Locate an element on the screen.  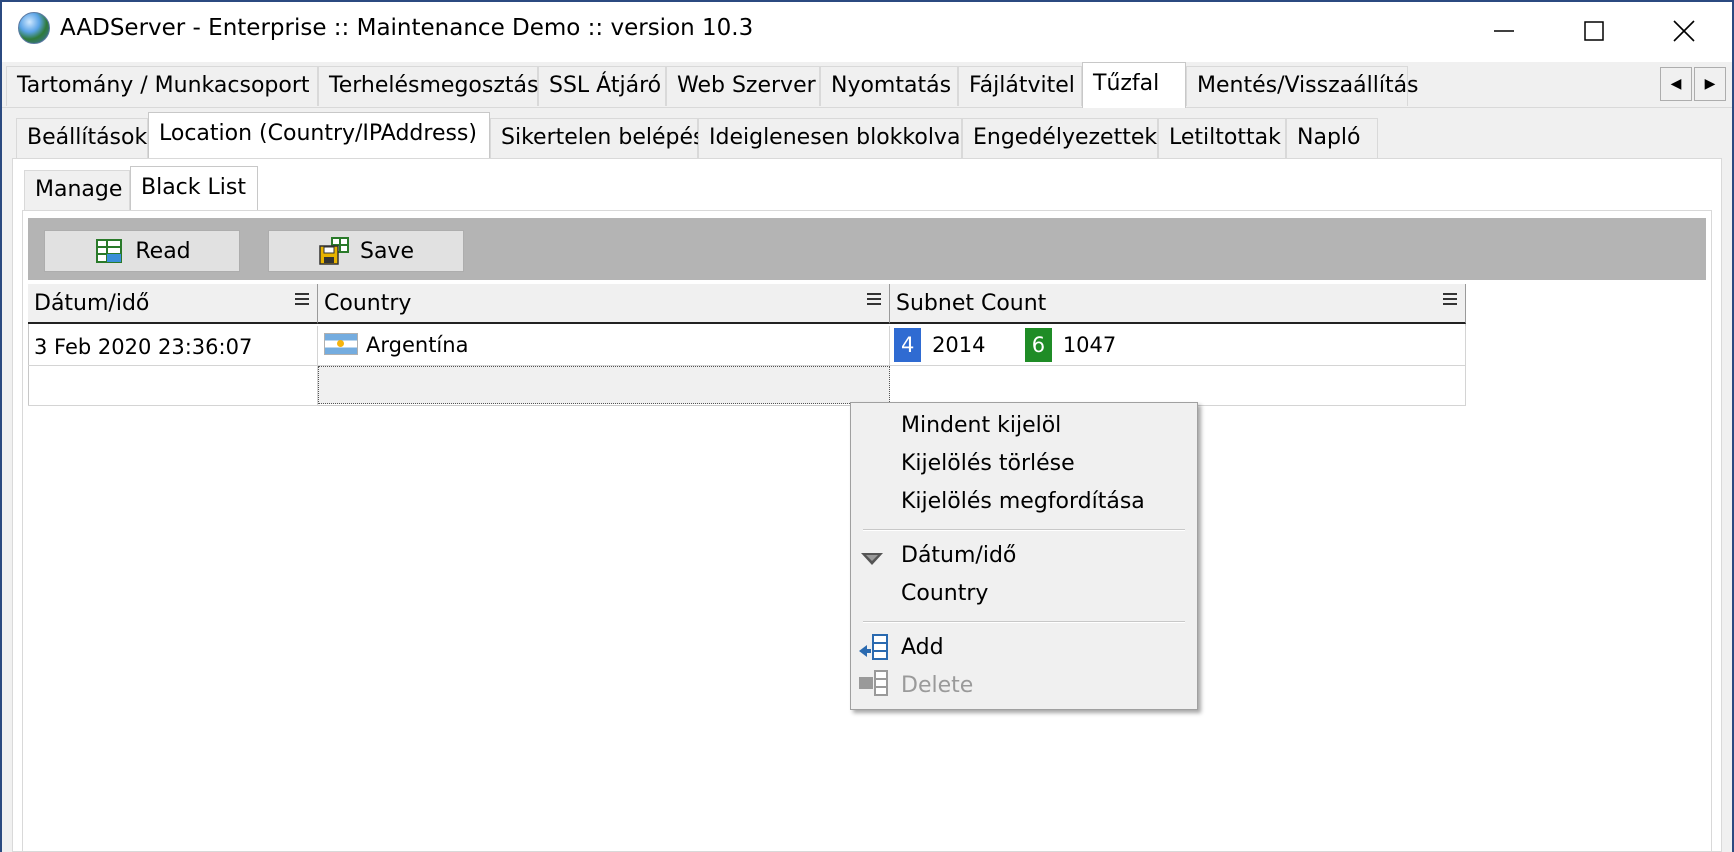
tab-ideiglenesen-blokkolva: Ideiglenesen blokkolva is located at coordinates (830, 138).